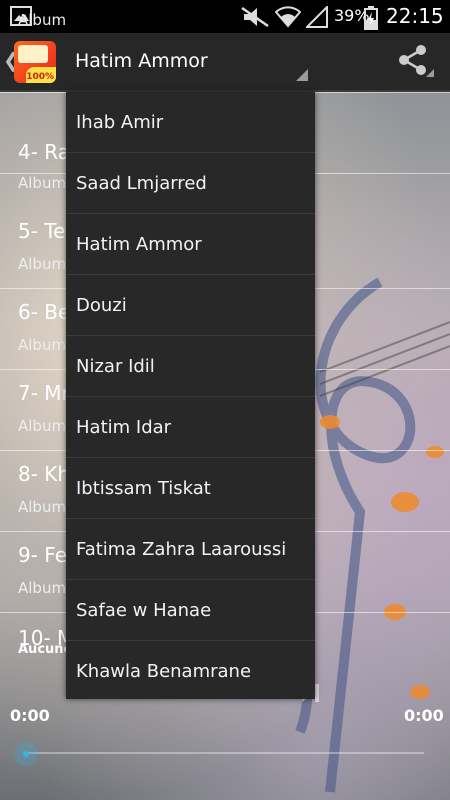  I want to click on dropdown-item: Safae w Hanae, so click(190, 610).